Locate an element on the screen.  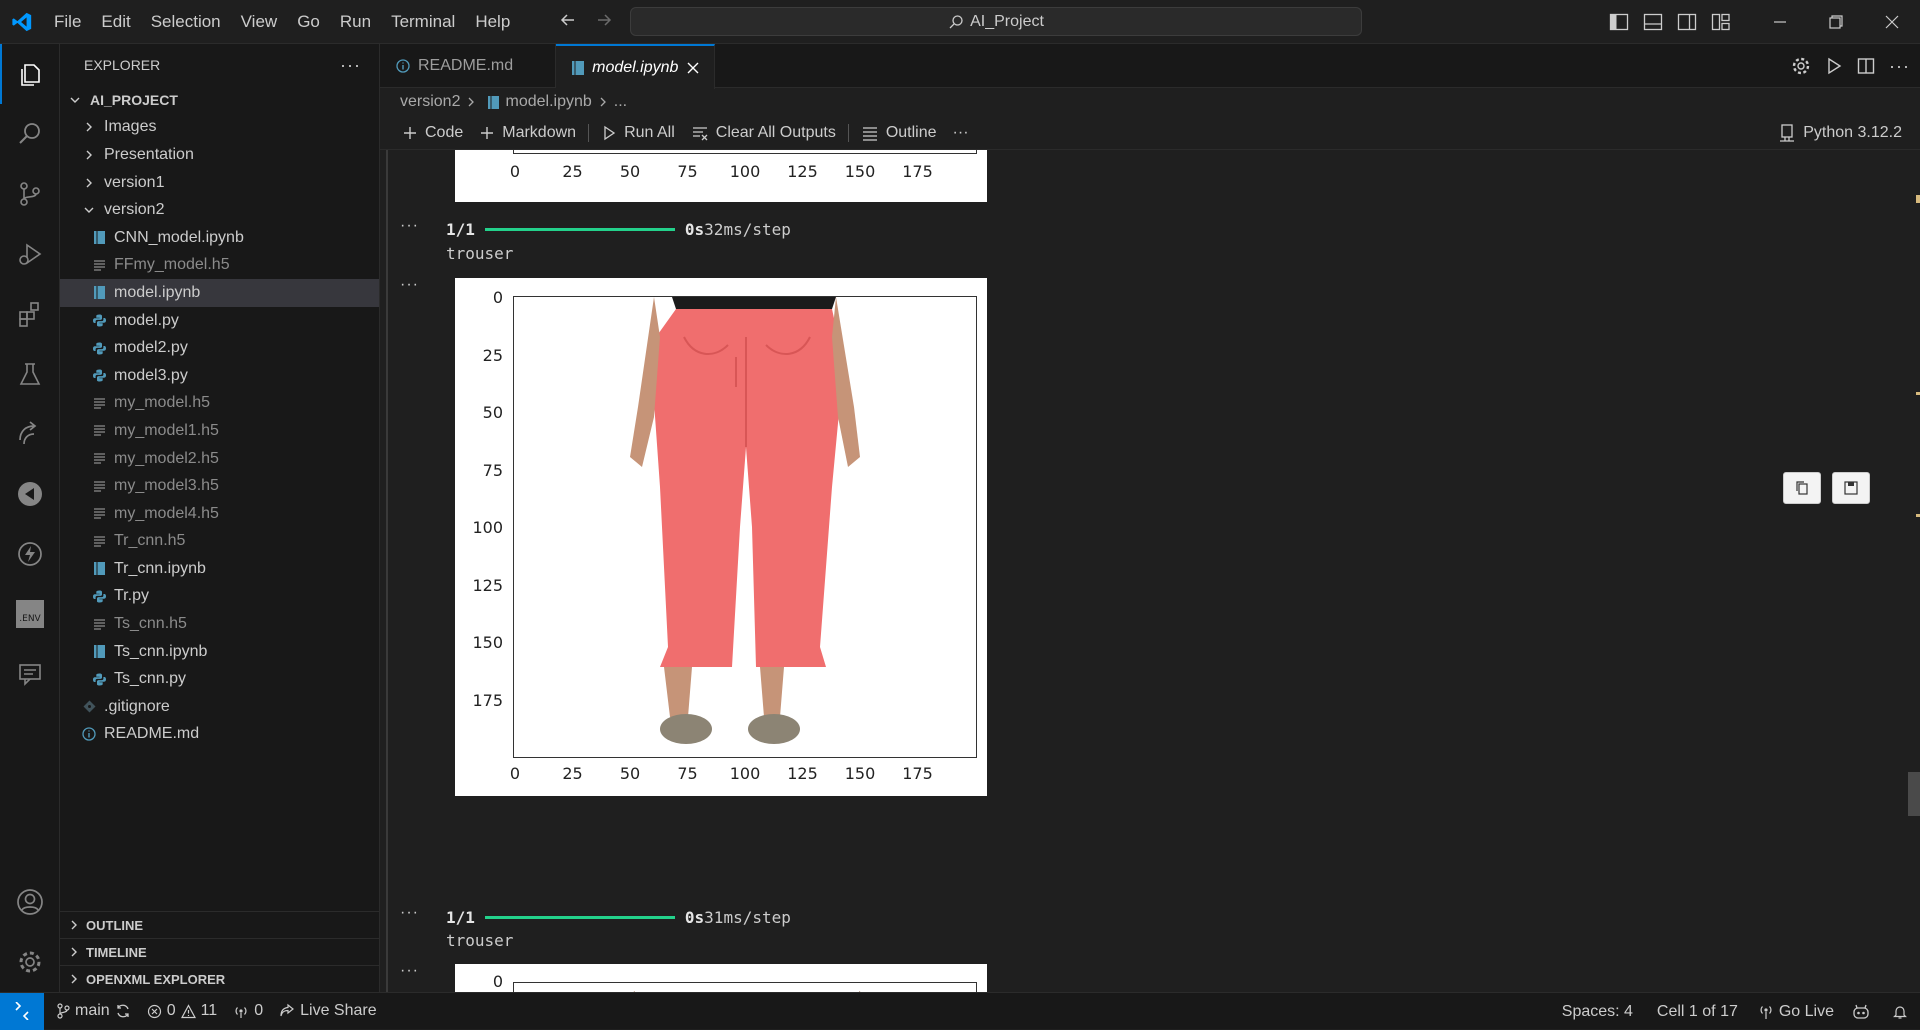
restore-icon is located at coordinates (1836, 22).